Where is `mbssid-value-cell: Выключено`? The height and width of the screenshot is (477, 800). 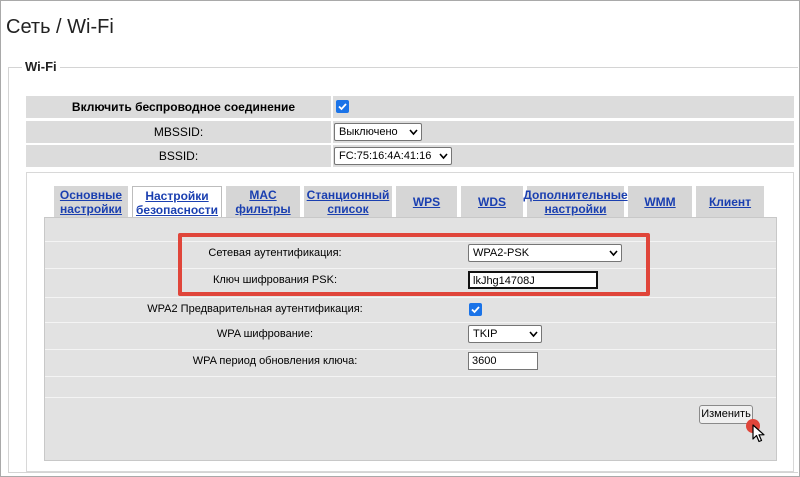 mbssid-value-cell: Выключено is located at coordinates (563, 132).